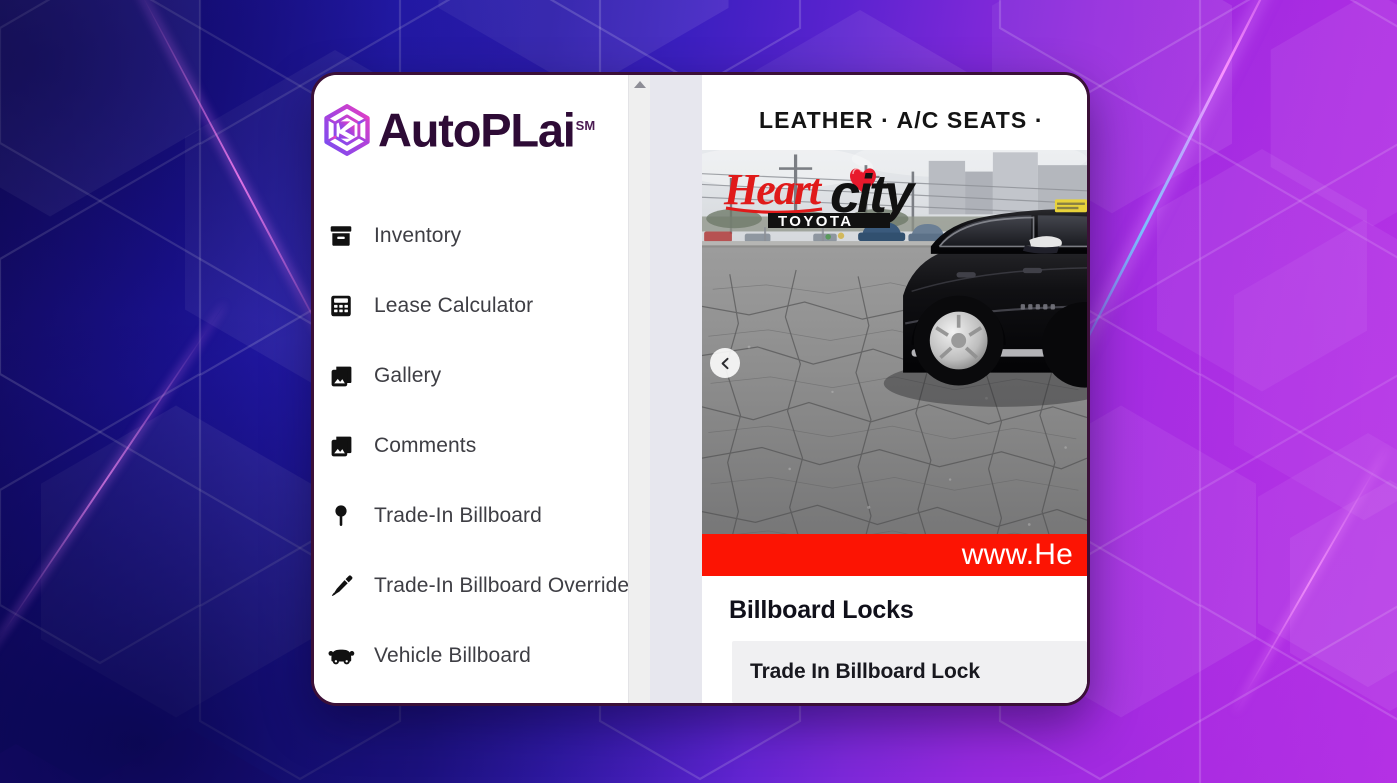 The image size is (1397, 783). What do you see at coordinates (418, 235) in the screenshot?
I see `sidebar-item-label: Inventory` at bounding box center [418, 235].